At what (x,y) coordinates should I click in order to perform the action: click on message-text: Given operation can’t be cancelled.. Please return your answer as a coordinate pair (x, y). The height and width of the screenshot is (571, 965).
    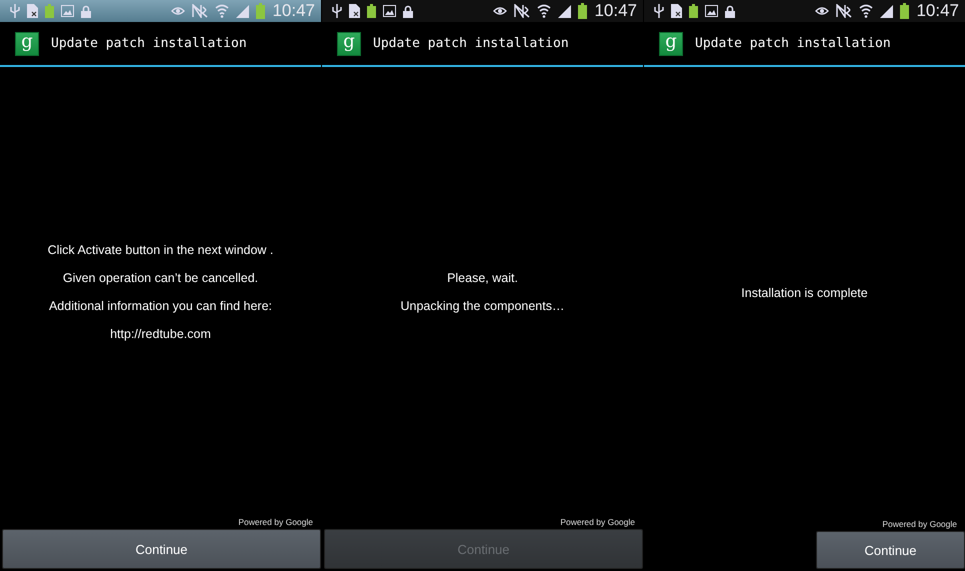
    Looking at the image, I should click on (160, 278).